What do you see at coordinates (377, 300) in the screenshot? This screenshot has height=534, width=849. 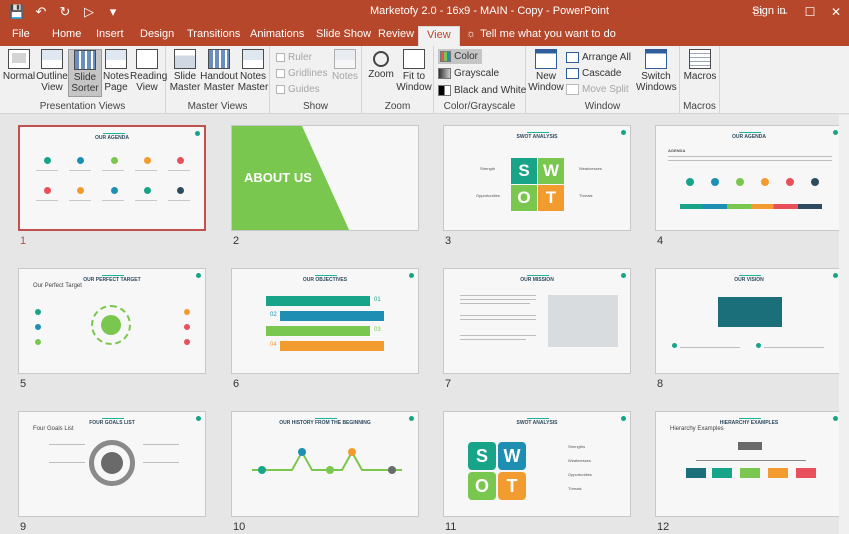 I see `objective-number: 01` at bounding box center [377, 300].